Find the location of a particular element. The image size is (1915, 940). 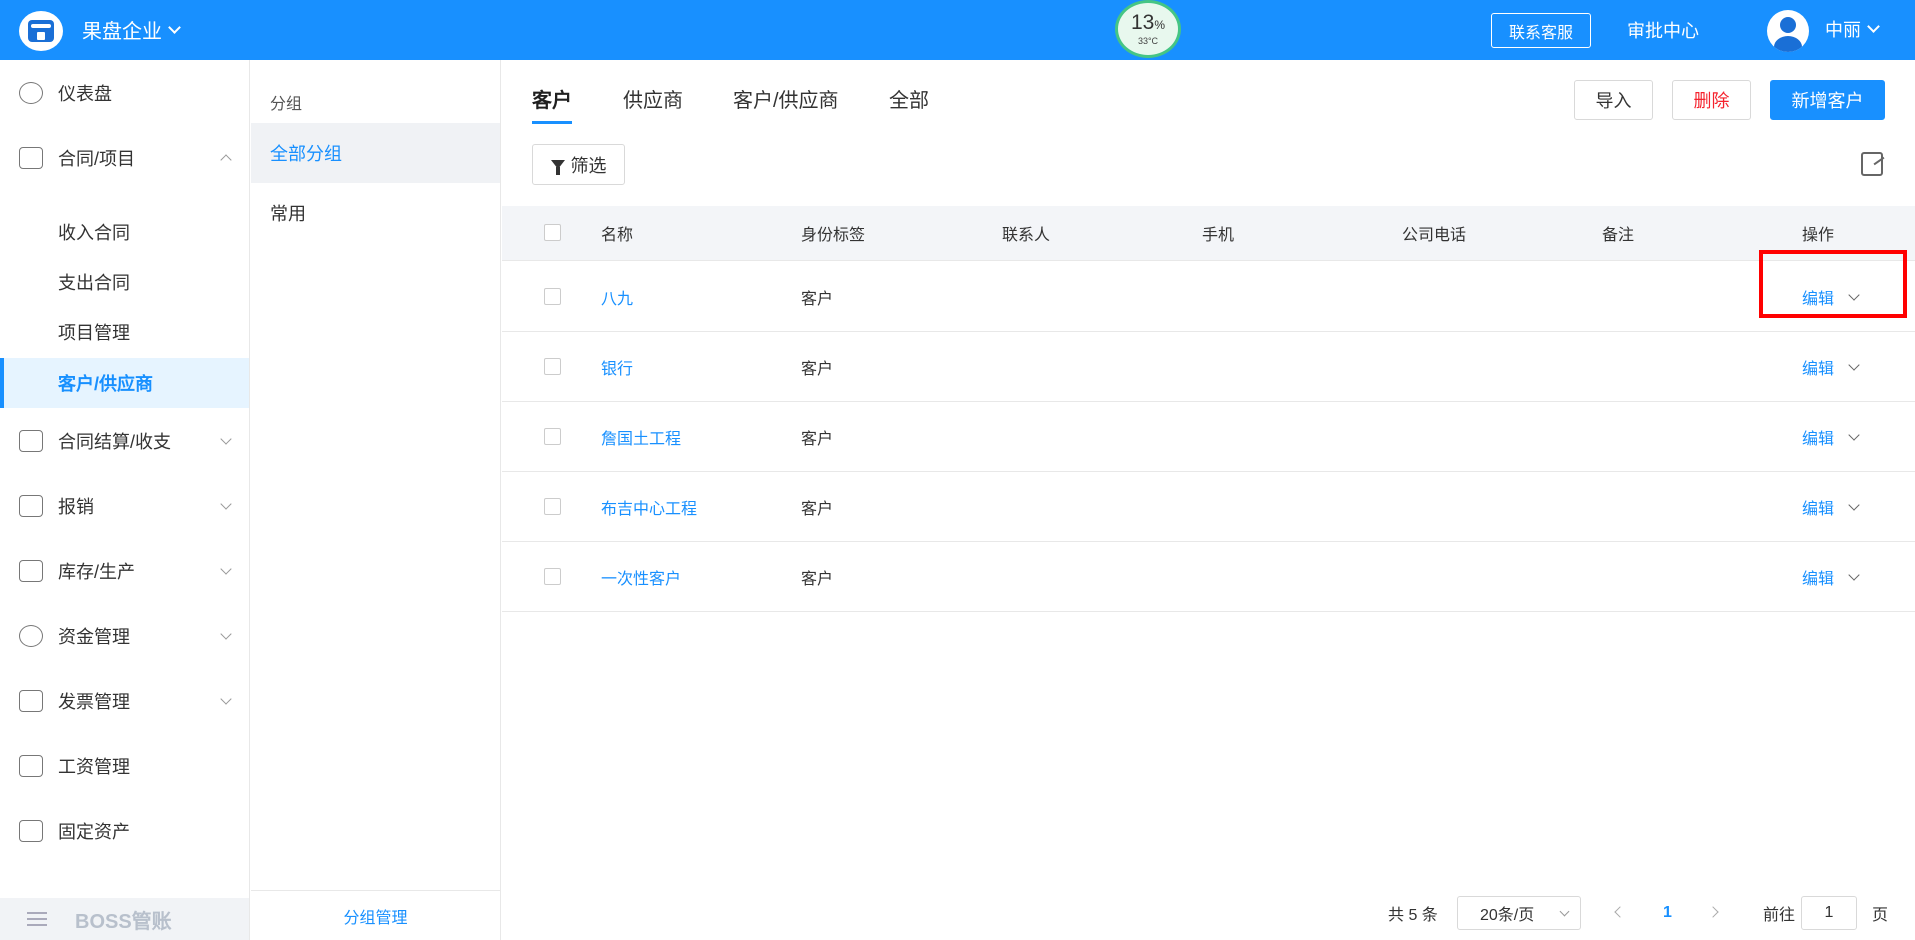

tab-suppliers: 供应商 is located at coordinates (653, 104).